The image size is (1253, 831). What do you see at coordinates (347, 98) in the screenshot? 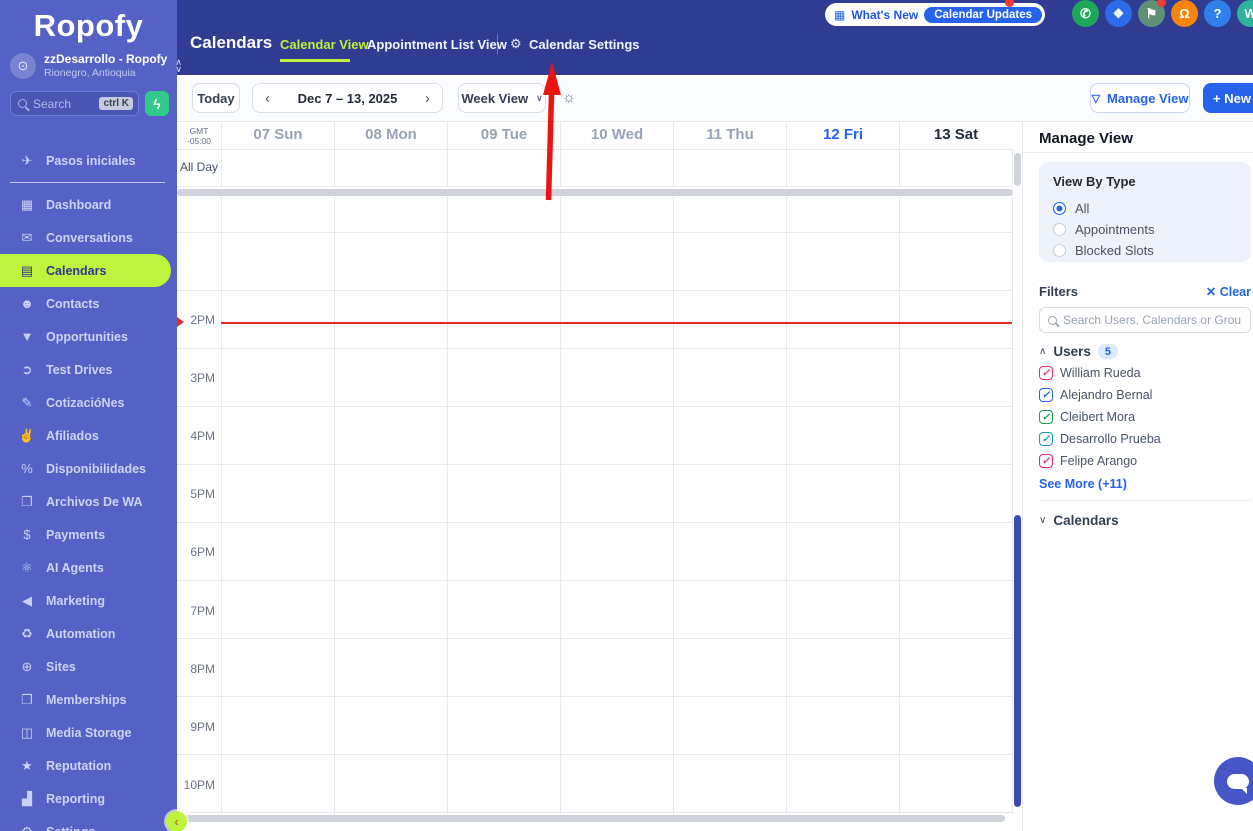
I see `date-navigator: ‹ Dec 7 – 13, 2025 ›` at bounding box center [347, 98].